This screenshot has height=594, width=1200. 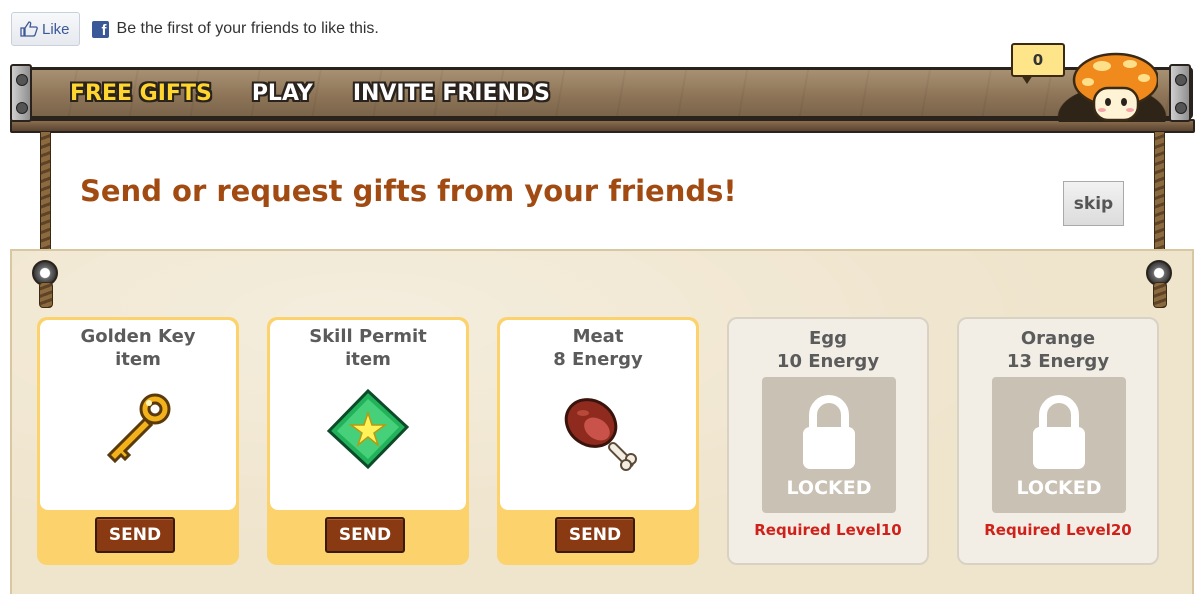 I want to click on gift-card-egg: Egg 10 Energy LOCKED Required Level10, so click(x=828, y=441).